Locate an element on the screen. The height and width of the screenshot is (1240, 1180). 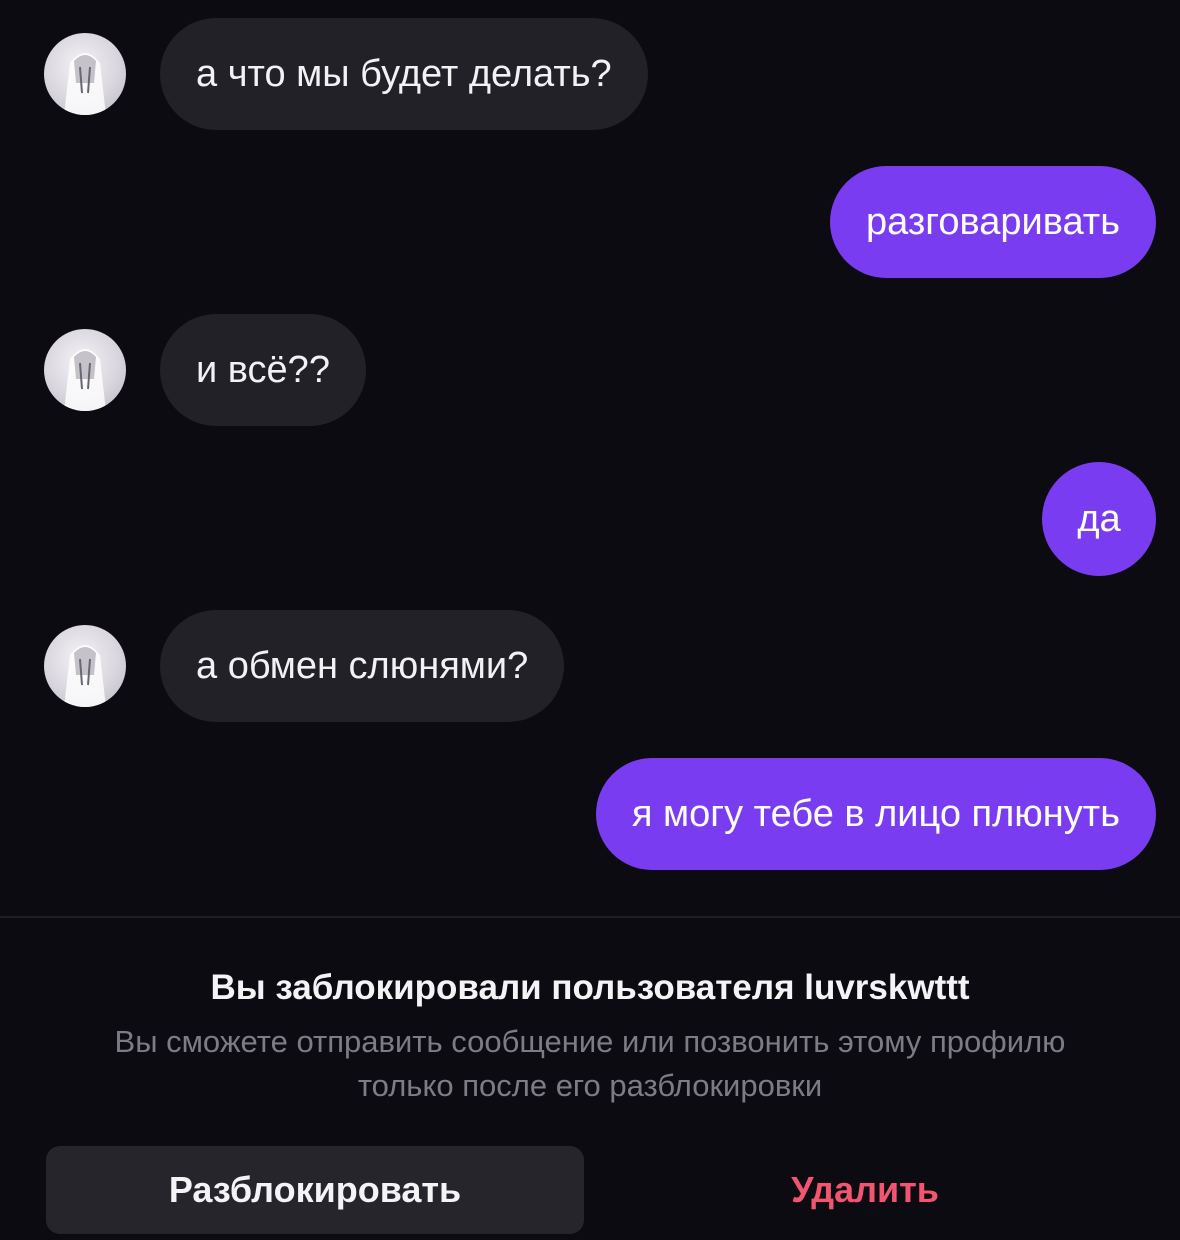
message-row-outgoing: я могу тебе в лицо плюнуть is located at coordinates (875, 814).